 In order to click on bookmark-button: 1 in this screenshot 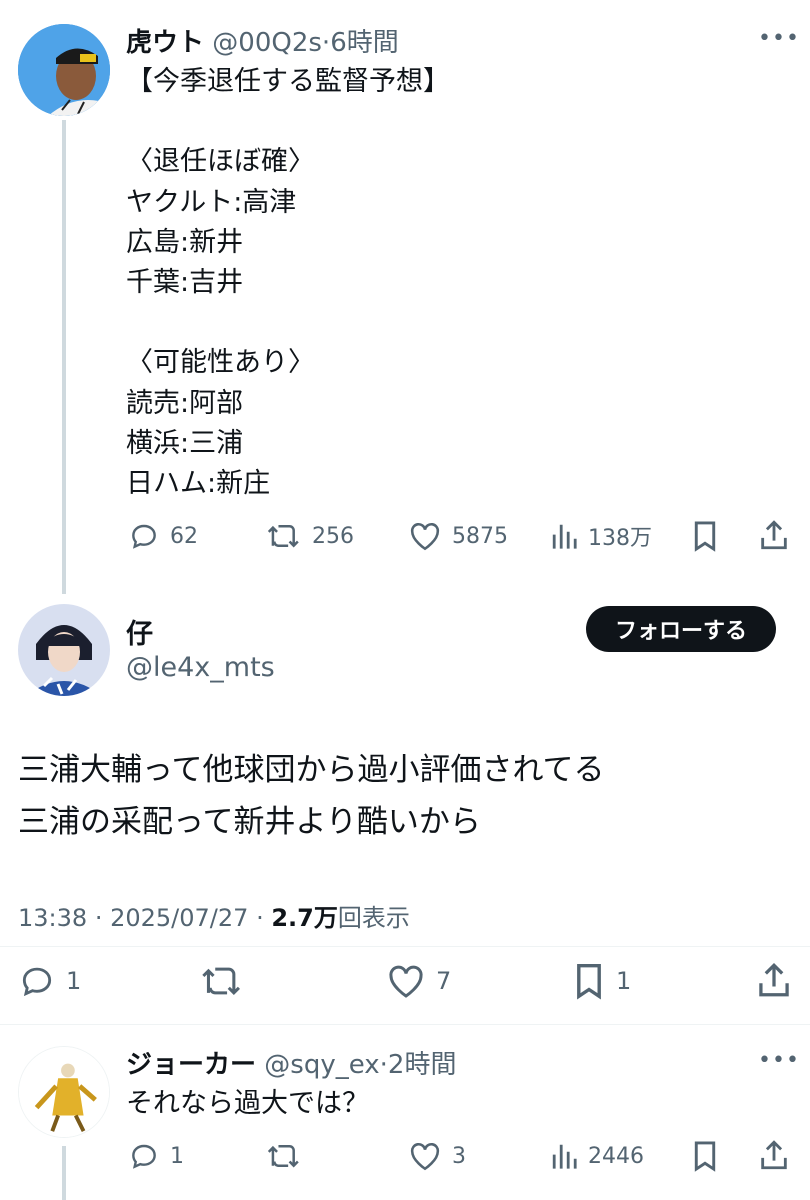, I will do `click(601, 981)`.